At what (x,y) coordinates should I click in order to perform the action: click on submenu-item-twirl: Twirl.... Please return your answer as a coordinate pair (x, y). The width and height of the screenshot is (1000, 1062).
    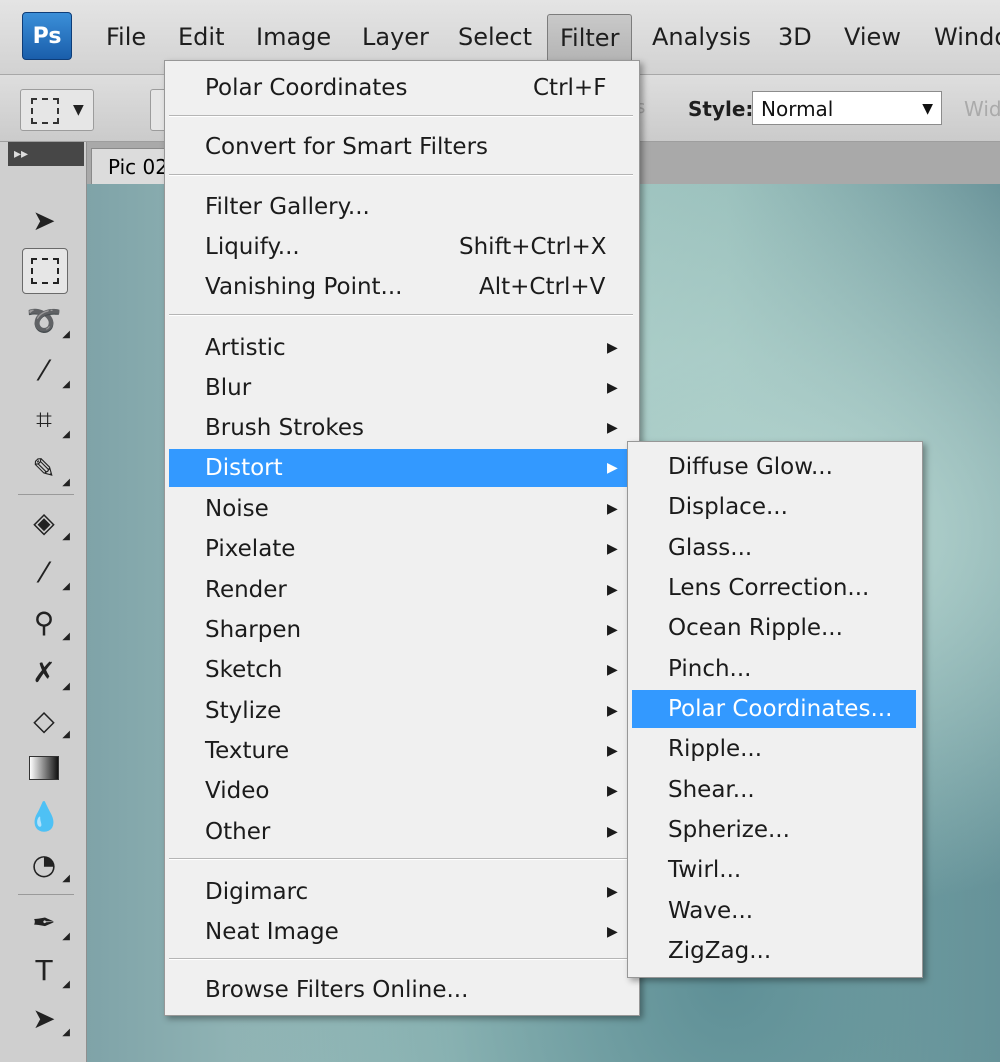
    Looking at the image, I should click on (774, 870).